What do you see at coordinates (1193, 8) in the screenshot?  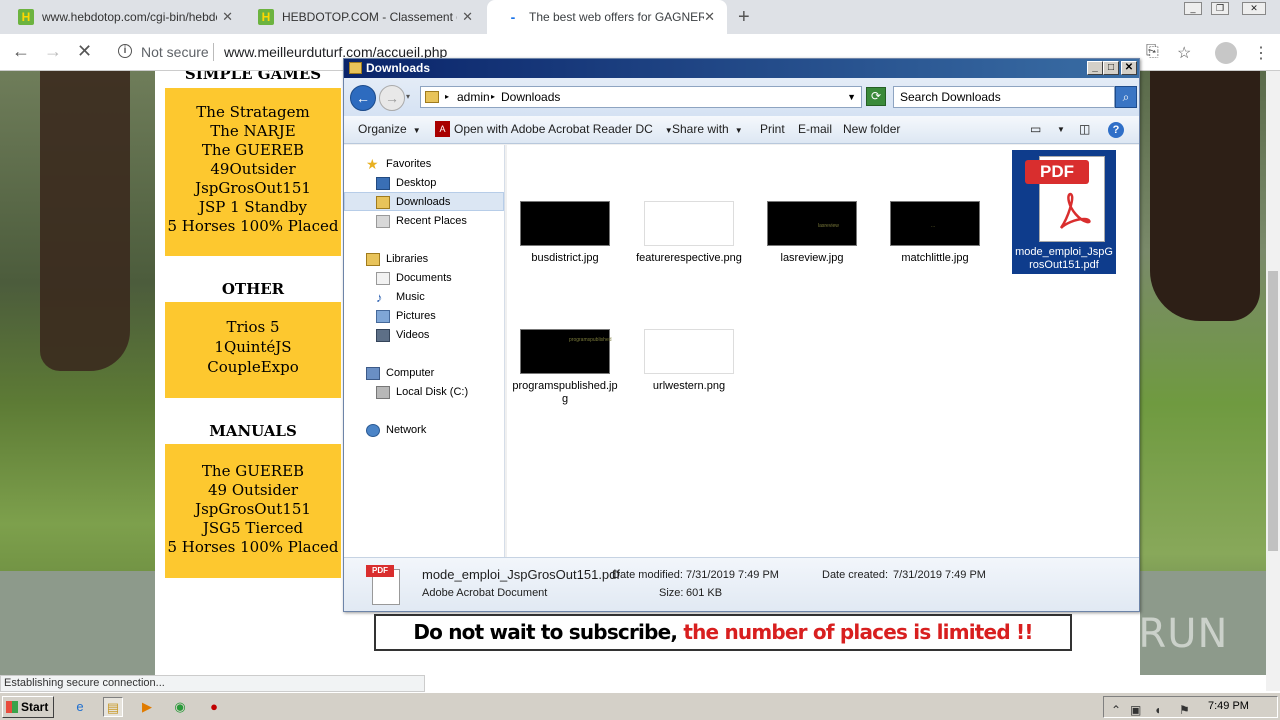 I see `minimize-window-button: _` at bounding box center [1193, 8].